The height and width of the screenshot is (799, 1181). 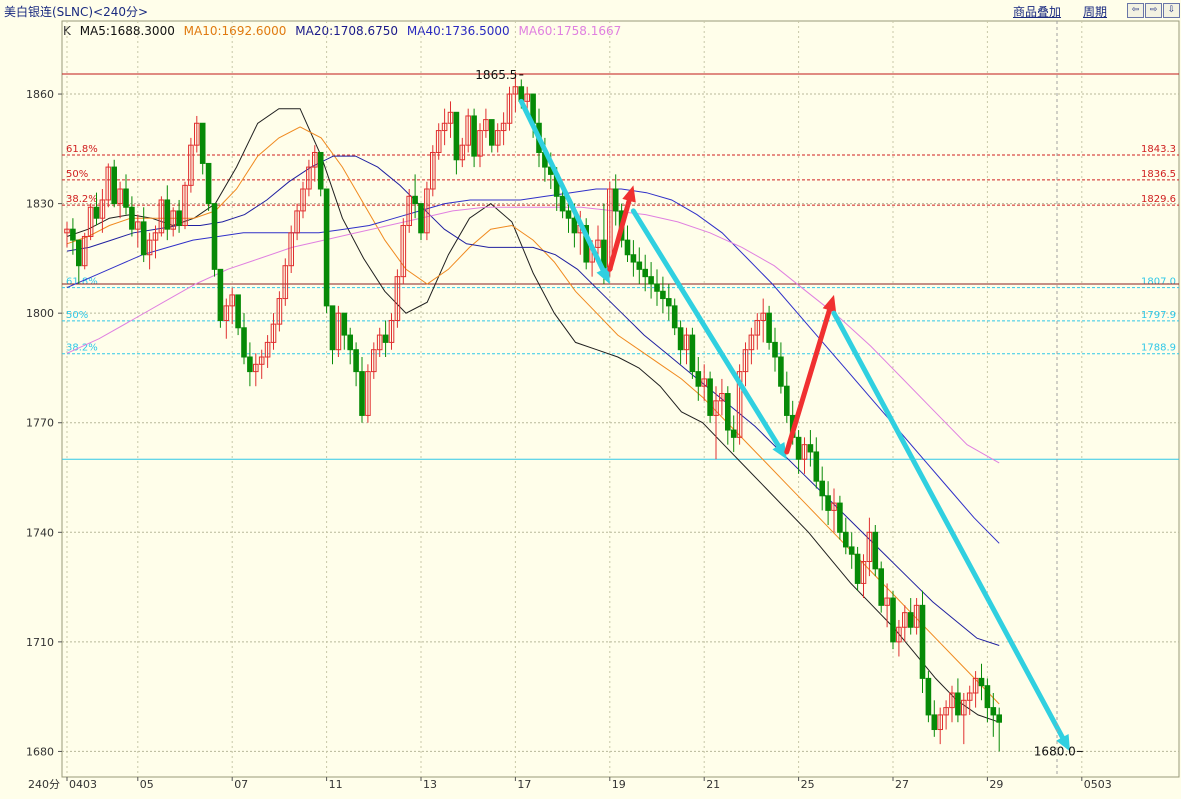 I want to click on y-tick-label: 1740, so click(x=40, y=532).